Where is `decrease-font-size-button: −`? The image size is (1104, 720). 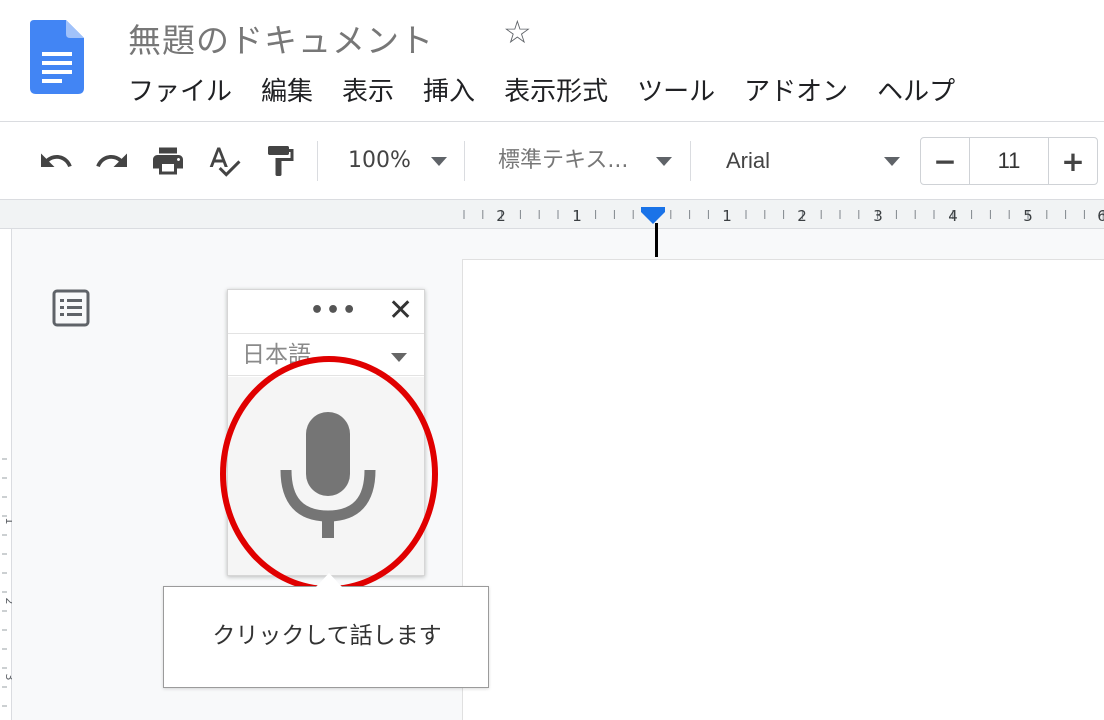 decrease-font-size-button: − is located at coordinates (945, 161).